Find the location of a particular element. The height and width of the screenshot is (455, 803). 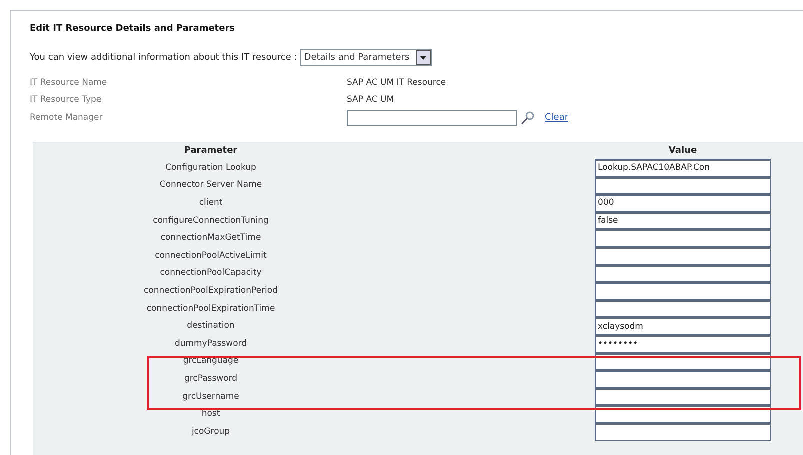

parameter-name: connectionPoolActiveLimit is located at coordinates (211, 255).